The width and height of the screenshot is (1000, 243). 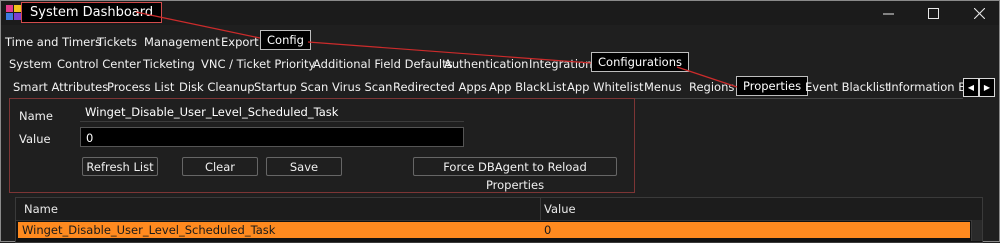 What do you see at coordinates (285, 40) in the screenshot?
I see `menu-config-callout: Config` at bounding box center [285, 40].